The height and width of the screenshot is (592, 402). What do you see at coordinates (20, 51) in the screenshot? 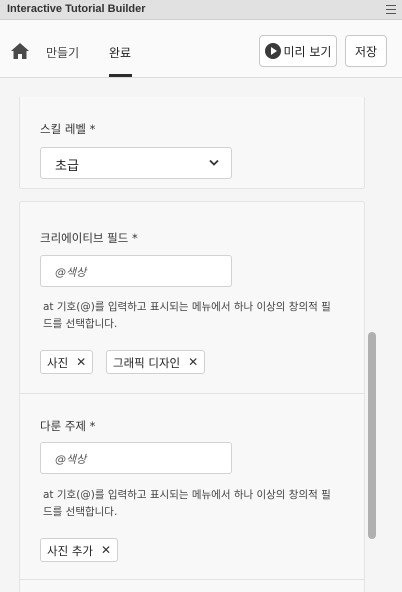
I see `home-icon` at bounding box center [20, 51].